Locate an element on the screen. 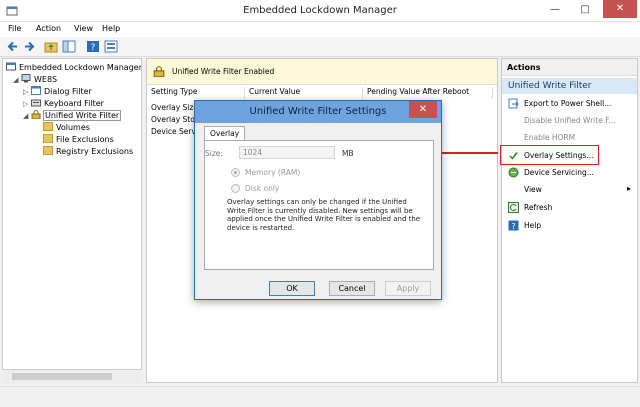 This screenshot has width=640, height=407. menu-help: Help is located at coordinates (111, 28).